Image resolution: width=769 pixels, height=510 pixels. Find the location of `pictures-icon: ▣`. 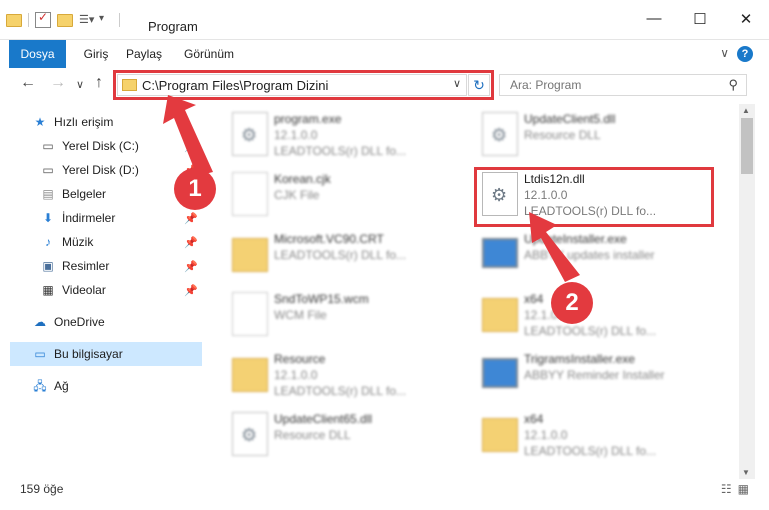

pictures-icon: ▣ is located at coordinates (48, 266).